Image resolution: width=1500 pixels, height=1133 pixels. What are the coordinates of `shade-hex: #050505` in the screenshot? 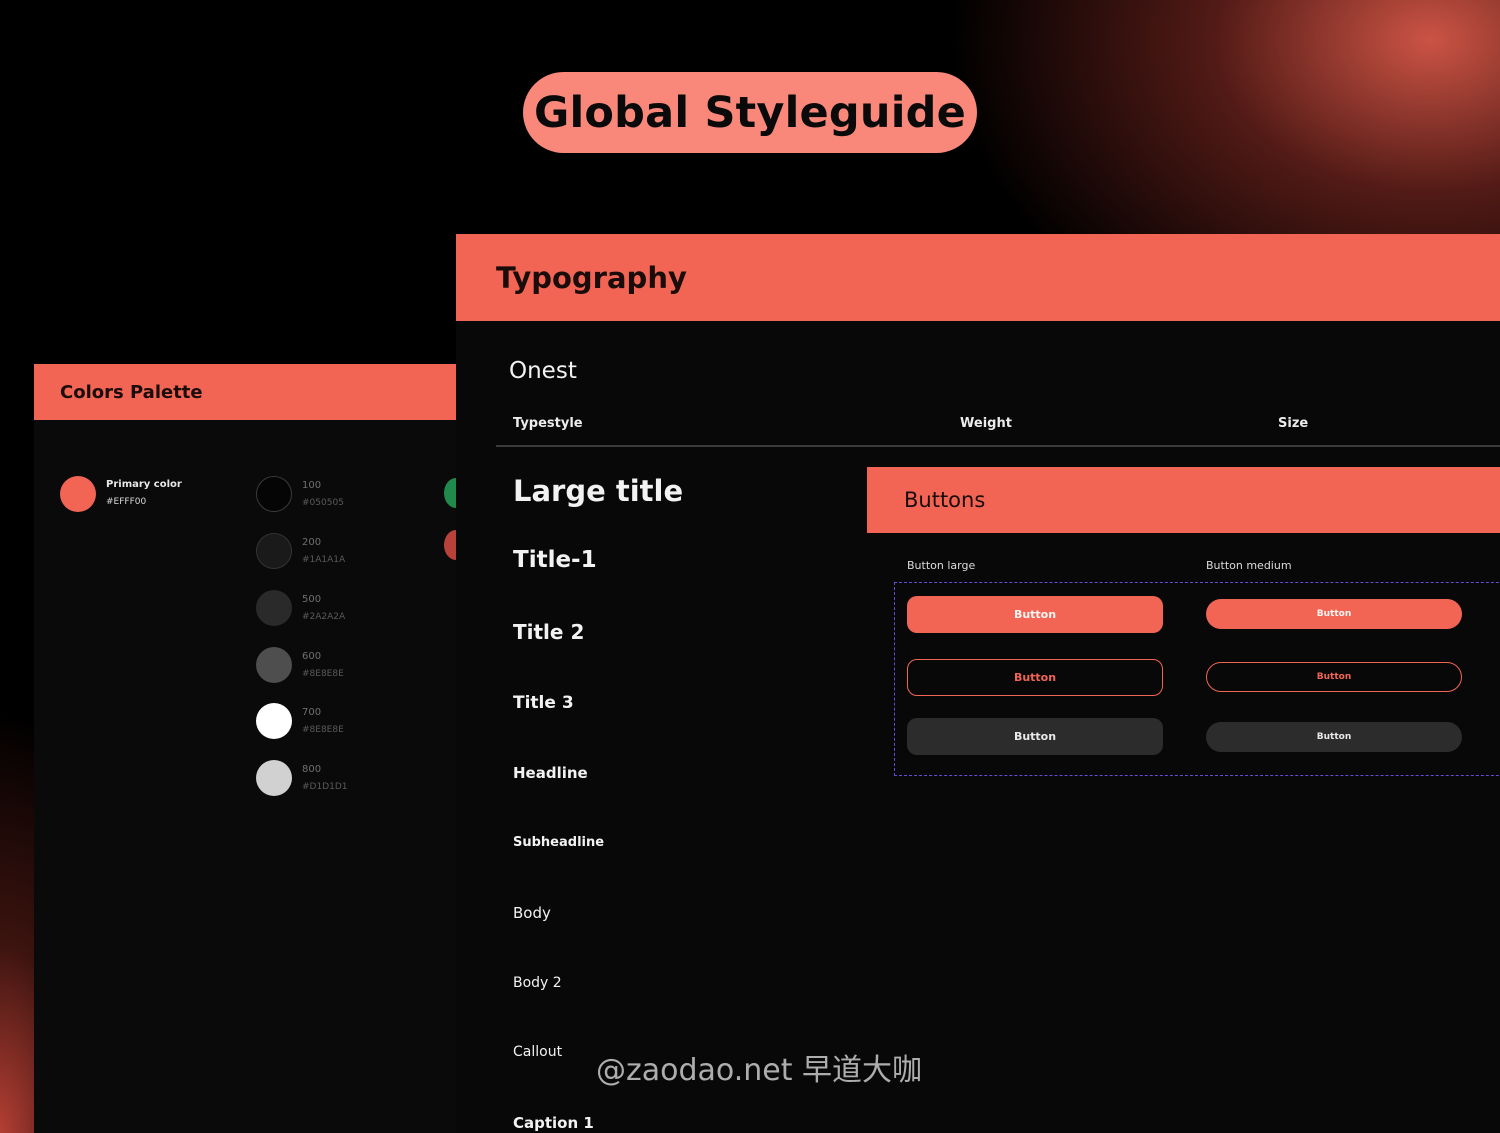 It's located at (323, 503).